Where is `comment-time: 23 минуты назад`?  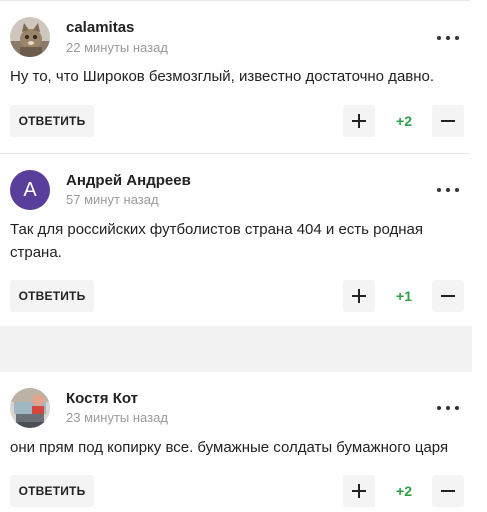 comment-time: 23 минуты назад is located at coordinates (117, 417).